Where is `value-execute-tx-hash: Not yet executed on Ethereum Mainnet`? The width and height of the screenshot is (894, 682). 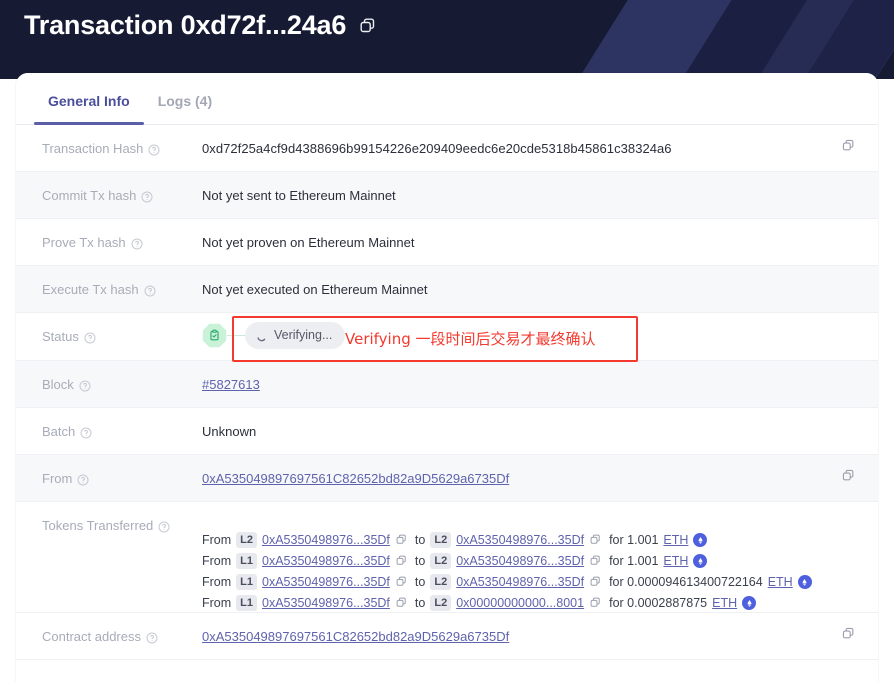
value-execute-tx-hash: Not yet executed on Ethereum Mainnet is located at coordinates (315, 289).